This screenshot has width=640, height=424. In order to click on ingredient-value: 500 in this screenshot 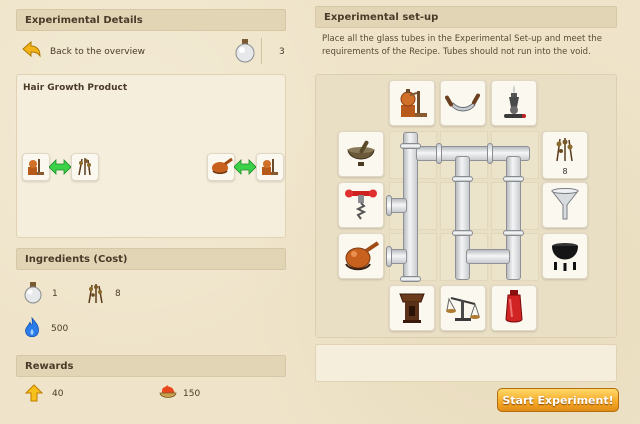, I will do `click(60, 329)`.